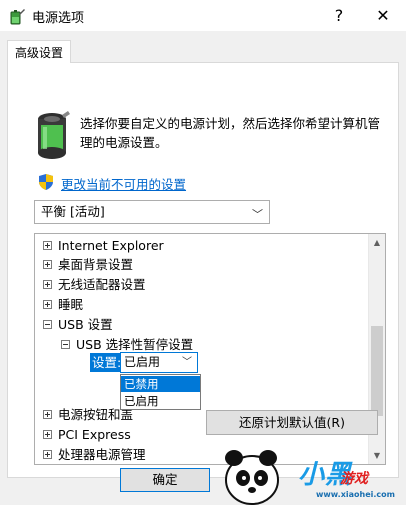 This screenshot has width=406, height=505. What do you see at coordinates (94, 284) in the screenshot?
I see `tree-item-wireless-adapter: 无线适配器设置` at bounding box center [94, 284].